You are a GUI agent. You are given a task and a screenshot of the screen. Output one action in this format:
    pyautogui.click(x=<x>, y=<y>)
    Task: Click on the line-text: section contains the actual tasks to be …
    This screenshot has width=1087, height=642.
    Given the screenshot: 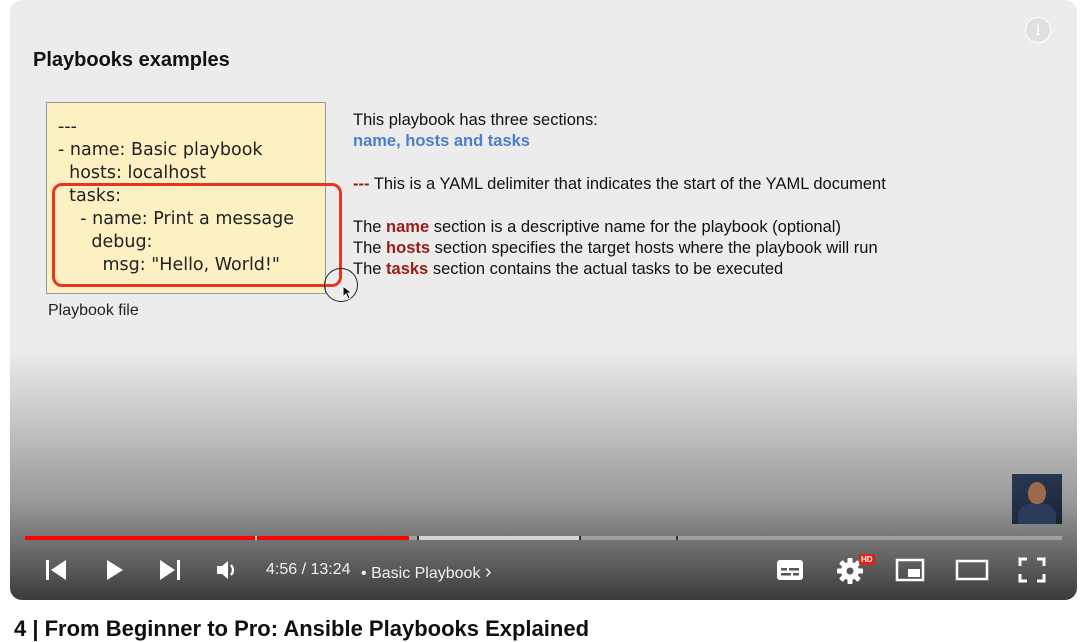 What is the action you would take?
    pyautogui.click(x=606, y=269)
    